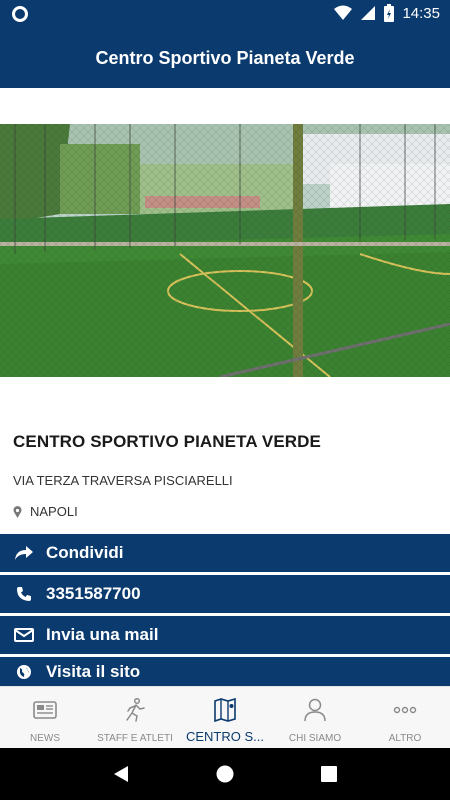 The height and width of the screenshot is (800, 450). What do you see at coordinates (23, 635) in the screenshot?
I see `mail-icon` at bounding box center [23, 635].